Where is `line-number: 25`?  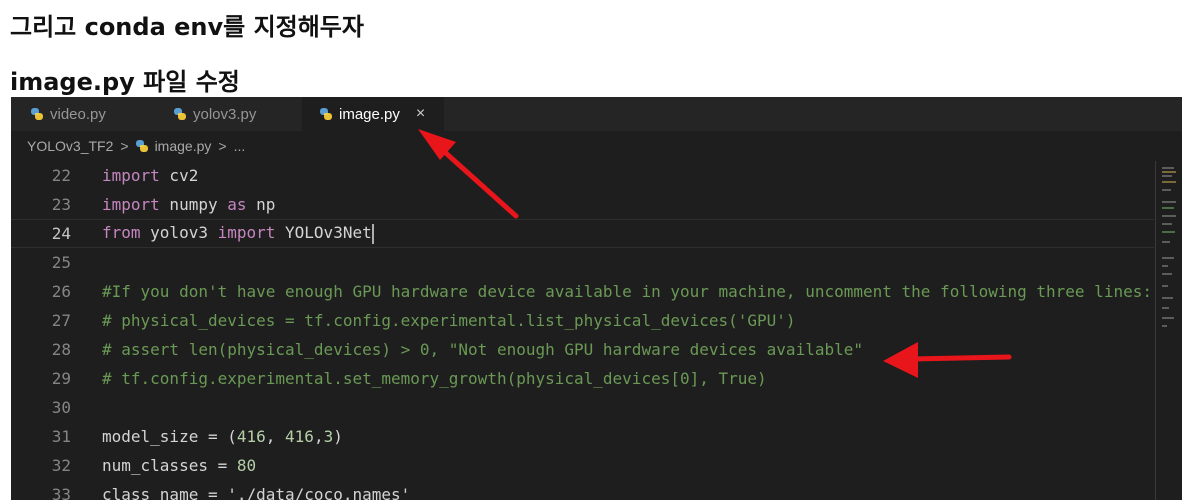 line-number: 25 is located at coordinates (61, 262).